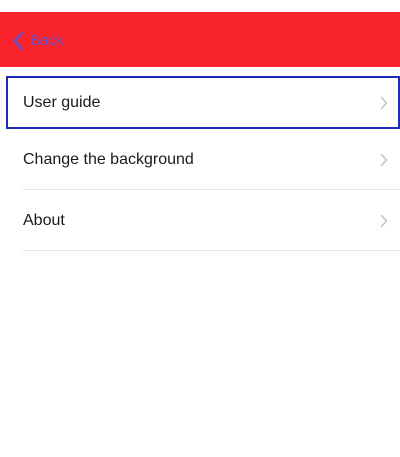  What do you see at coordinates (44, 220) in the screenshot?
I see `menu-item-label: About` at bounding box center [44, 220].